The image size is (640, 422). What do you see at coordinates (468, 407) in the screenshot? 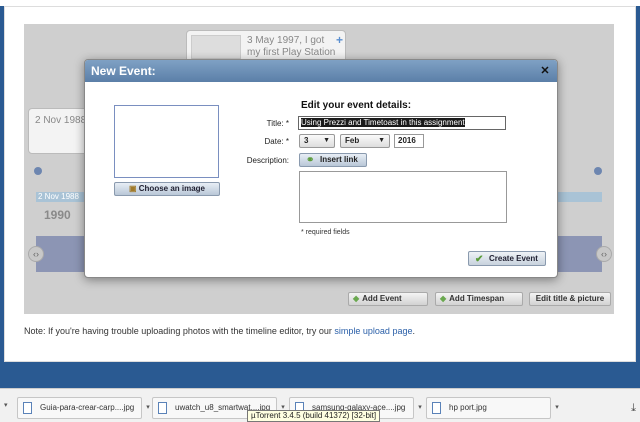
I see `download-filename: hp port.jpg` at bounding box center [468, 407].